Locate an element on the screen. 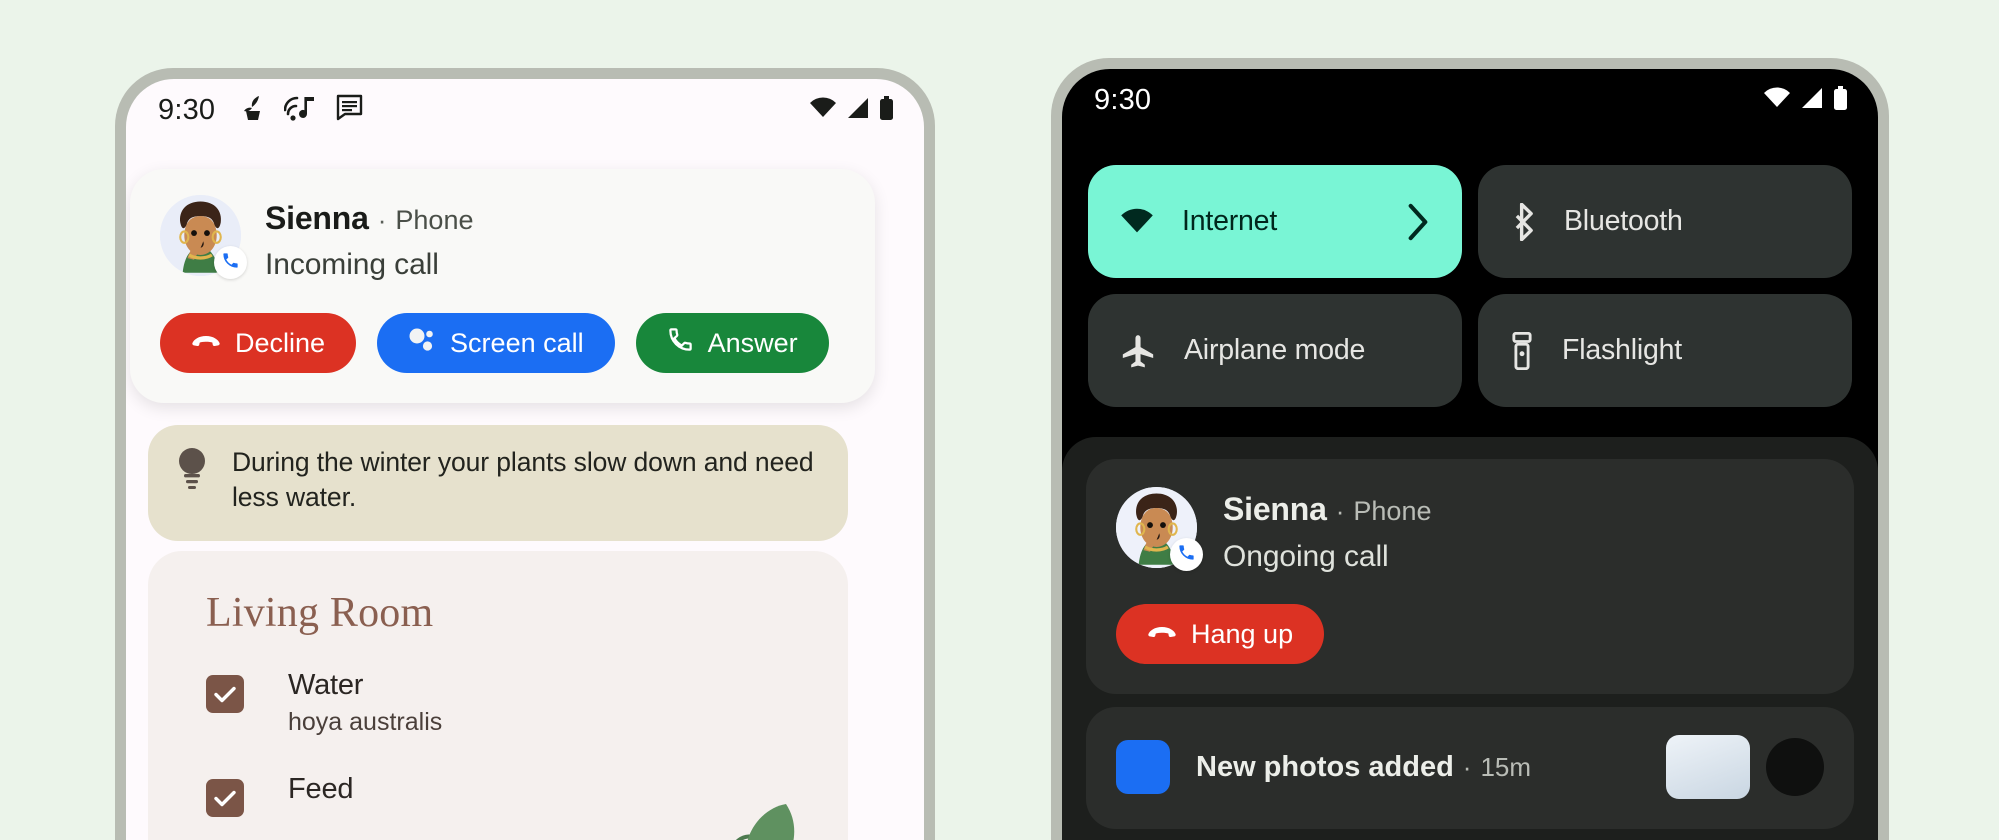  task-body: Feed is located at coordinates (321, 789).